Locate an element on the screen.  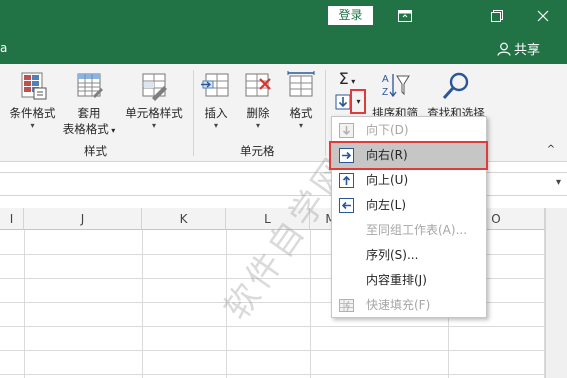
restore-icon is located at coordinates (497, 15).